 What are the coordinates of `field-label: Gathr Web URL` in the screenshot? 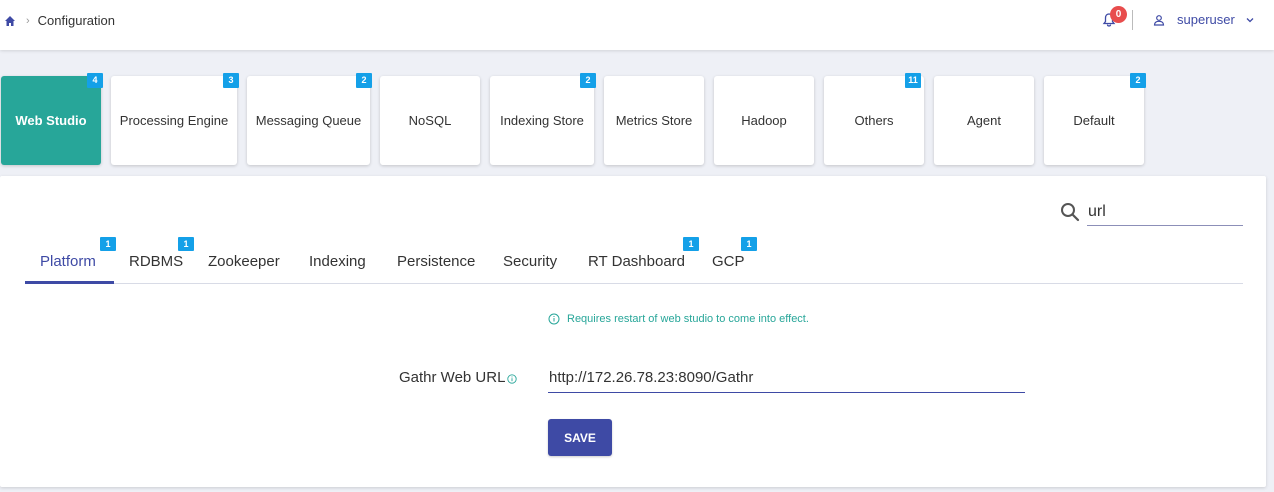 It's located at (452, 377).